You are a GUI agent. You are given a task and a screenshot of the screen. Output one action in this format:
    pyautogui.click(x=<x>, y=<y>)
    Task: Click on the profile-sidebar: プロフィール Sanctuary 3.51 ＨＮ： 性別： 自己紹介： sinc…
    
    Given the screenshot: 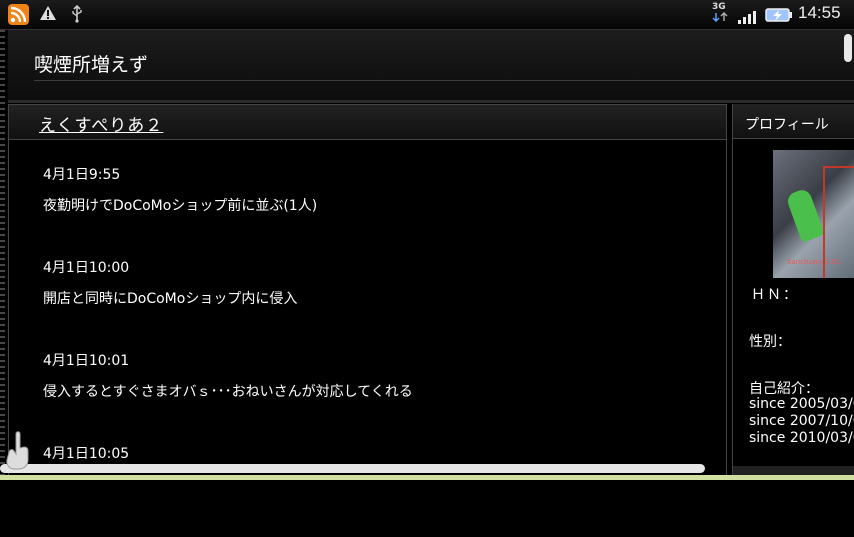 What is the action you would take?
    pyautogui.click(x=793, y=292)
    